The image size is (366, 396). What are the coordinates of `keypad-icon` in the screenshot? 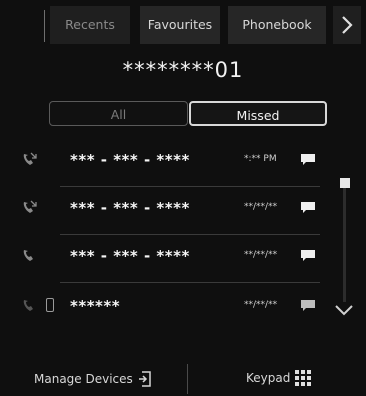 It's located at (303, 378).